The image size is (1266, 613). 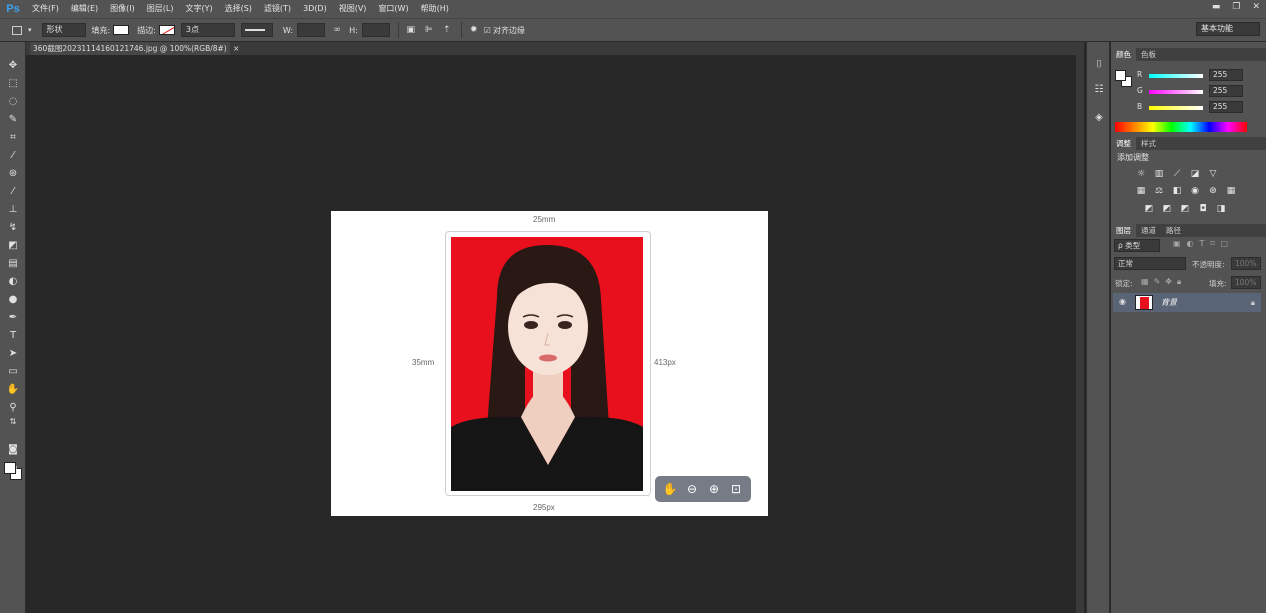 I want to click on height-input, so click(x=375, y=30).